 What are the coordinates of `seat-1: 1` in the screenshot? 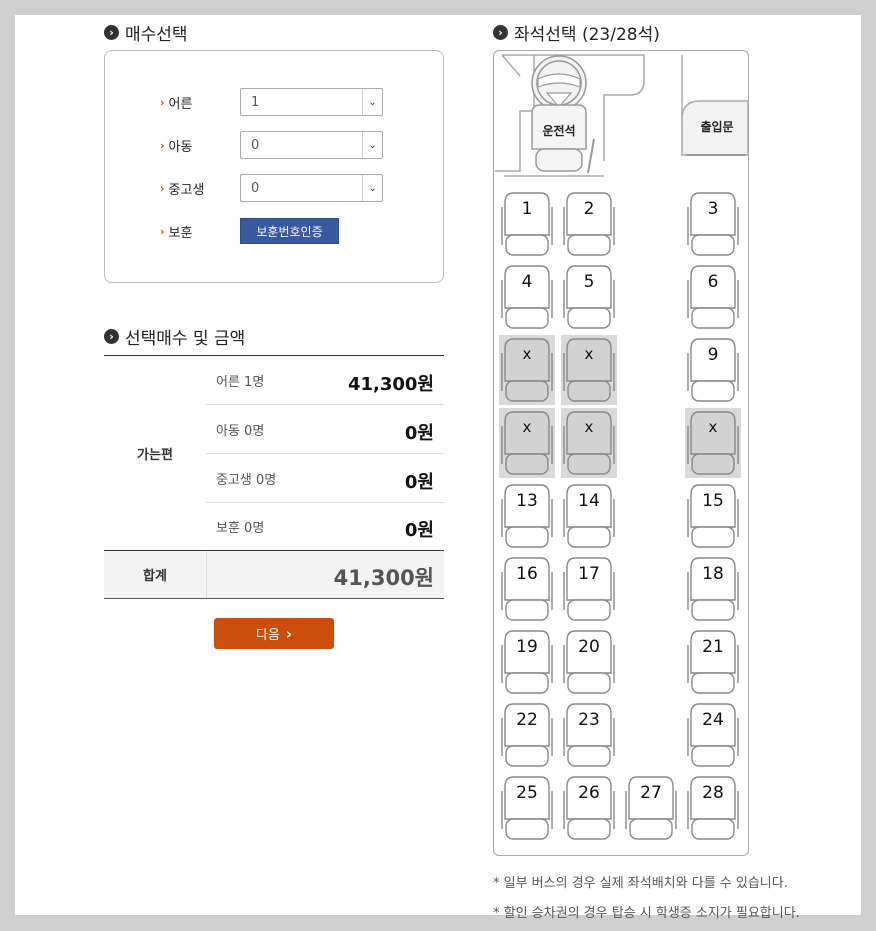 It's located at (527, 224).